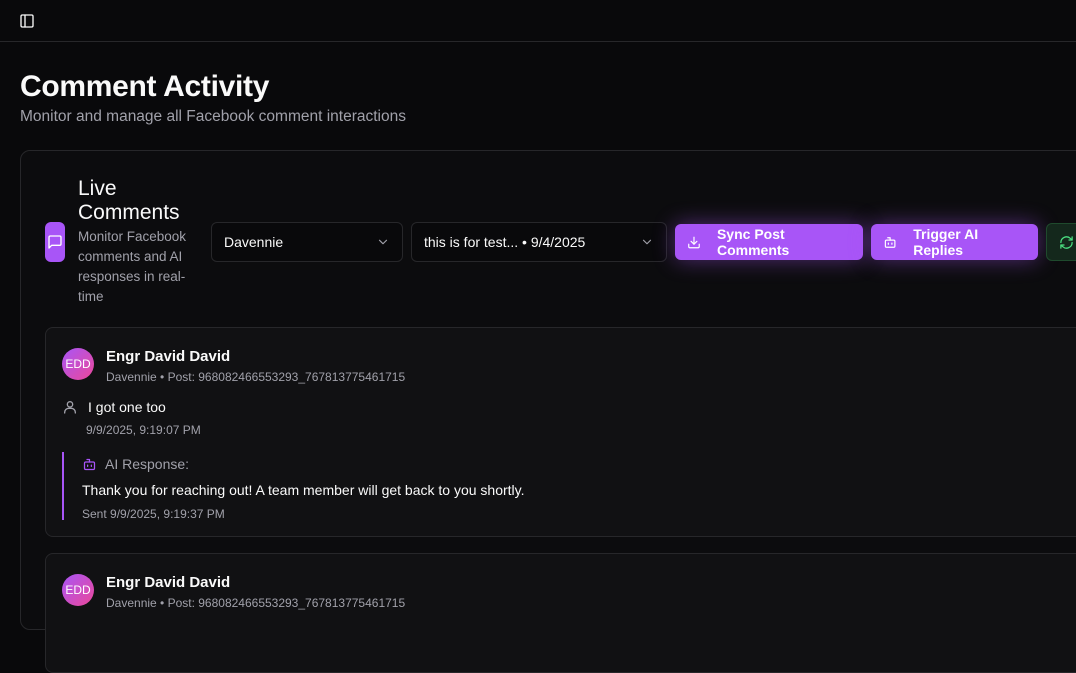 Image resolution: width=1076 pixels, height=673 pixels. Describe the element at coordinates (127, 407) in the screenshot. I see `comment-text: I got one too` at that location.